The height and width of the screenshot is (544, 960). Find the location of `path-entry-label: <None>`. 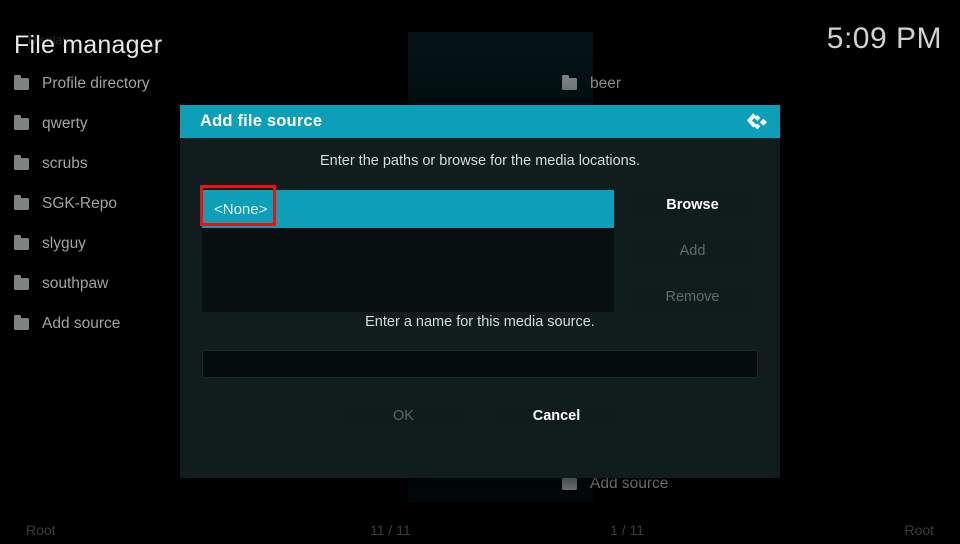

path-entry-label: <None> is located at coordinates (241, 209).